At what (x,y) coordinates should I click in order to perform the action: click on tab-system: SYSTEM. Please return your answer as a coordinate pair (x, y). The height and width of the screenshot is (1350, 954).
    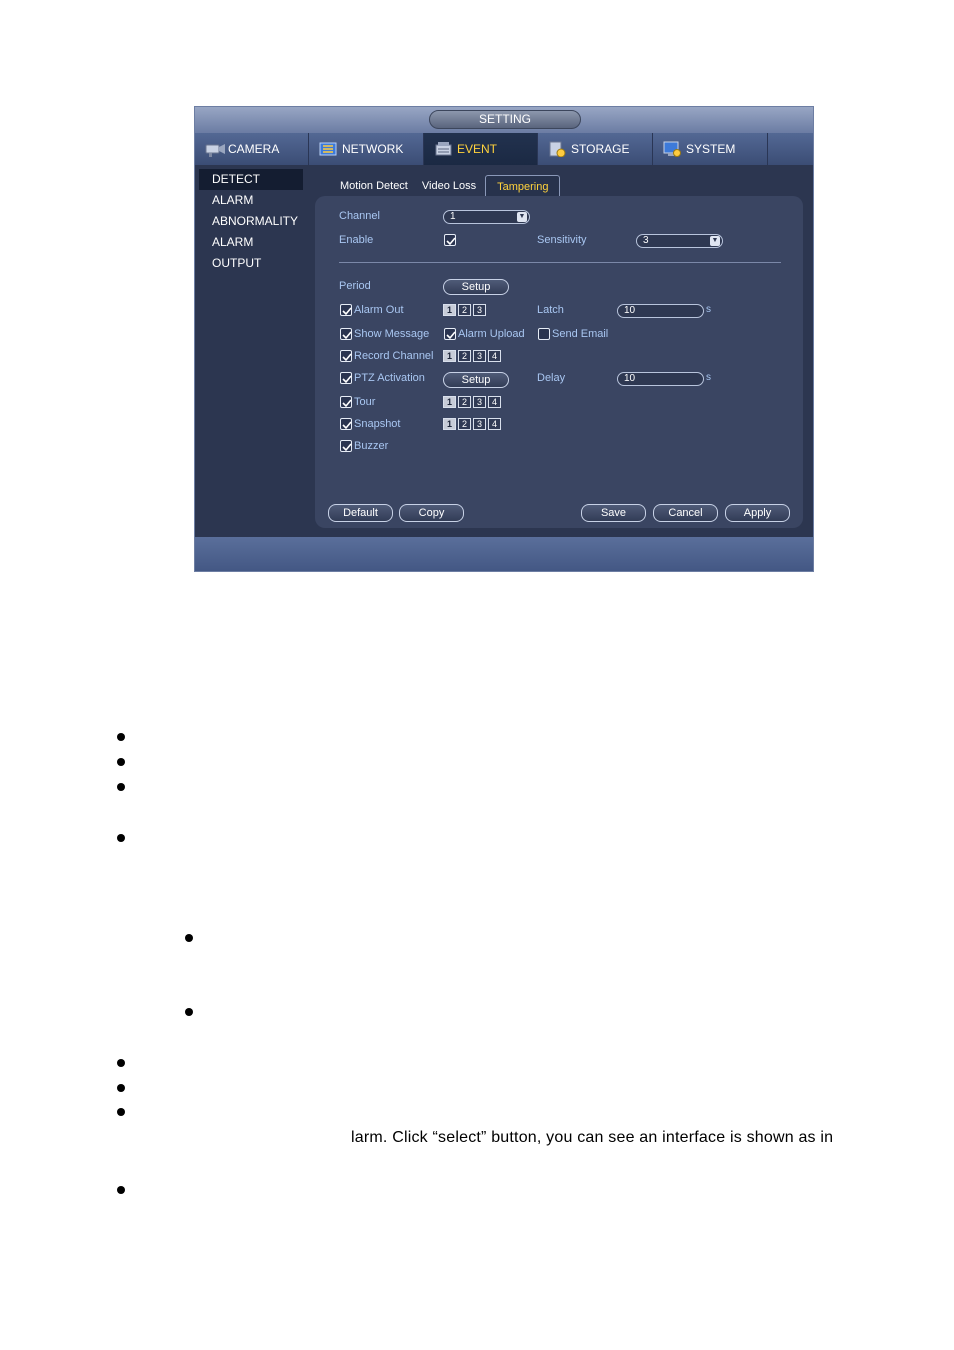
    Looking at the image, I should click on (710, 149).